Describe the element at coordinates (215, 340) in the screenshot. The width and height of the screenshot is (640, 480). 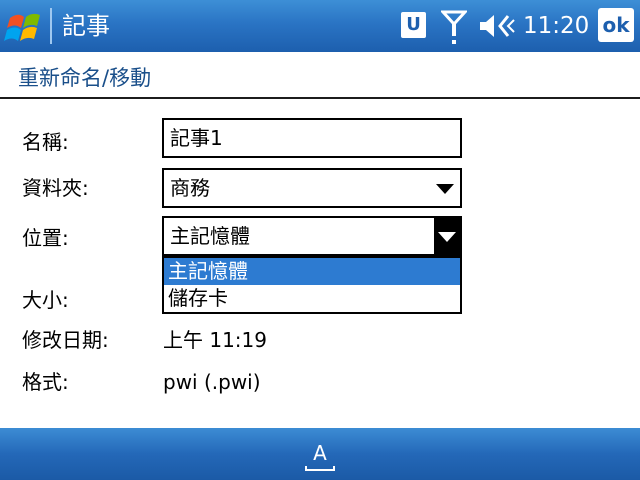
I see `modified-value: 上午 11:19` at that location.